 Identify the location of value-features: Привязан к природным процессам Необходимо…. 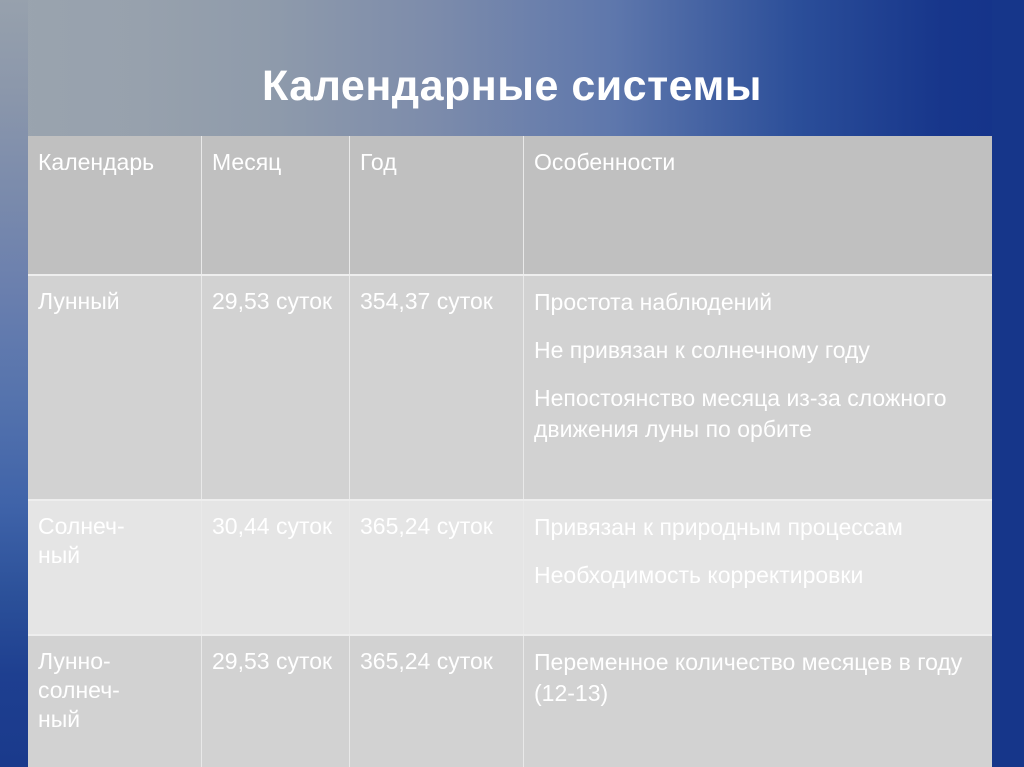
(758, 545).